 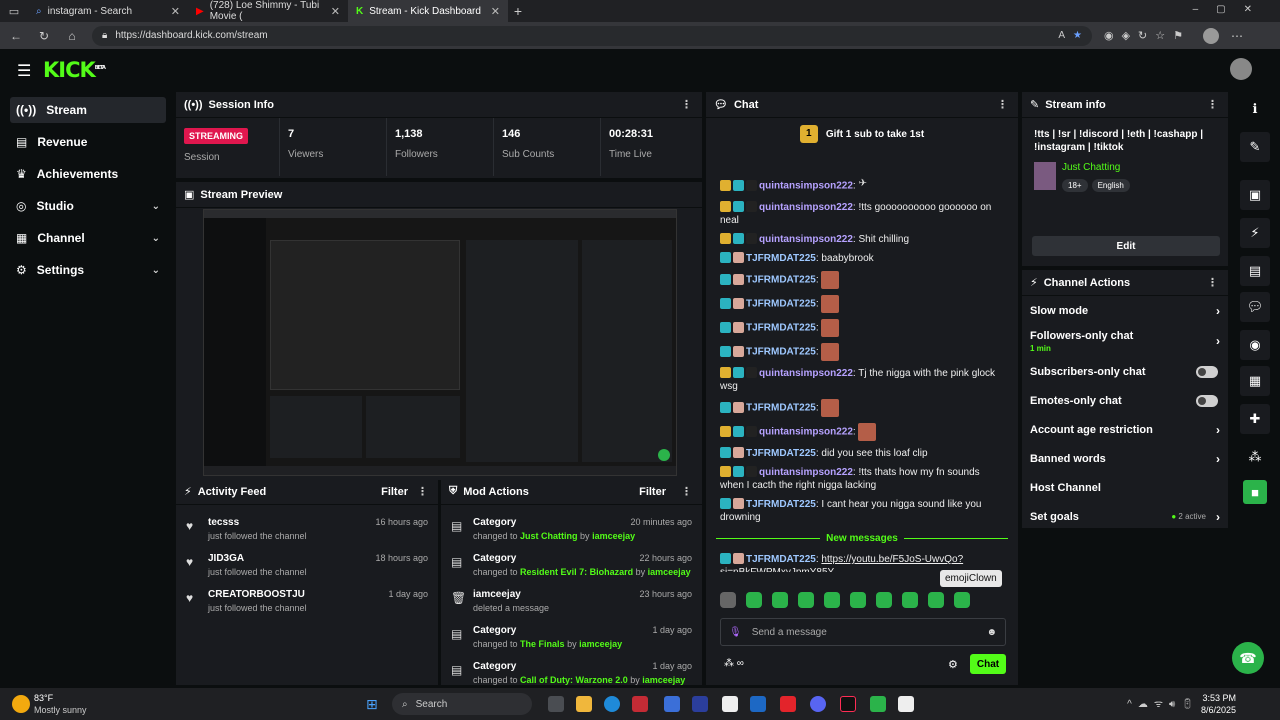 What do you see at coordinates (1255, 381) in the screenshot?
I see `layout-icon: ▦` at bounding box center [1255, 381].